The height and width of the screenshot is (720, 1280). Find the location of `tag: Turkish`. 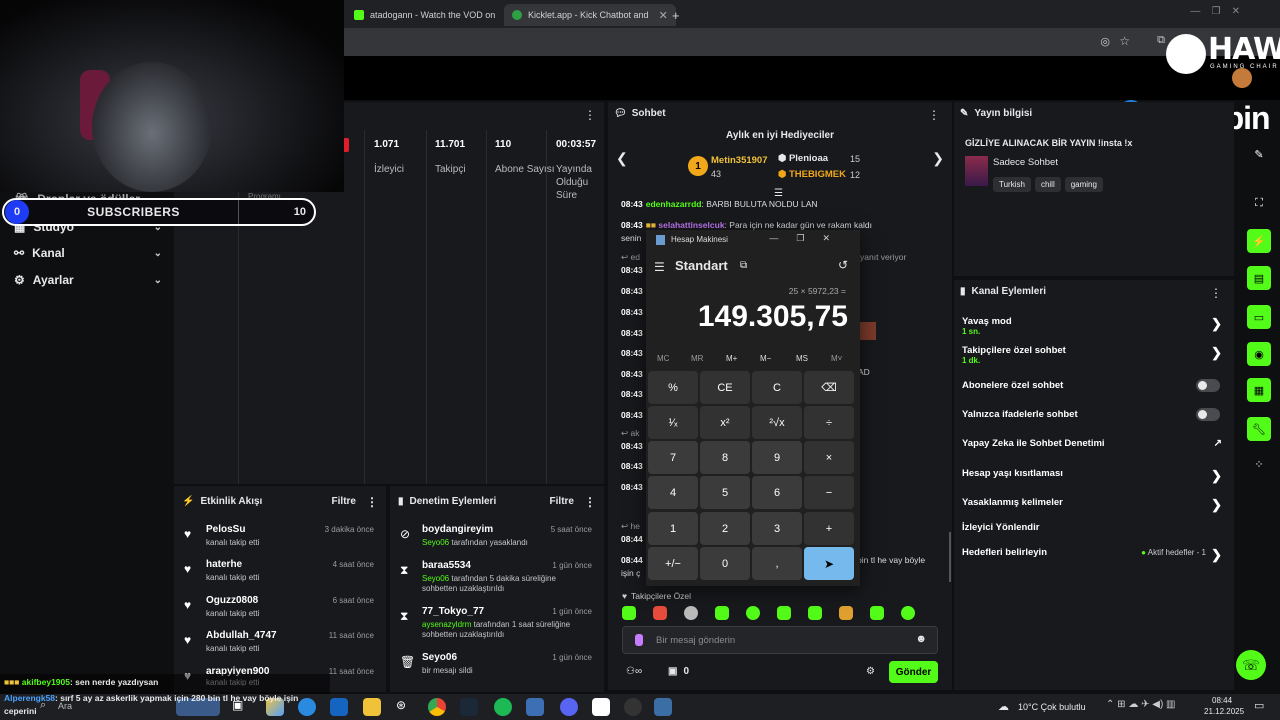

tag: Turkish is located at coordinates (1012, 184).